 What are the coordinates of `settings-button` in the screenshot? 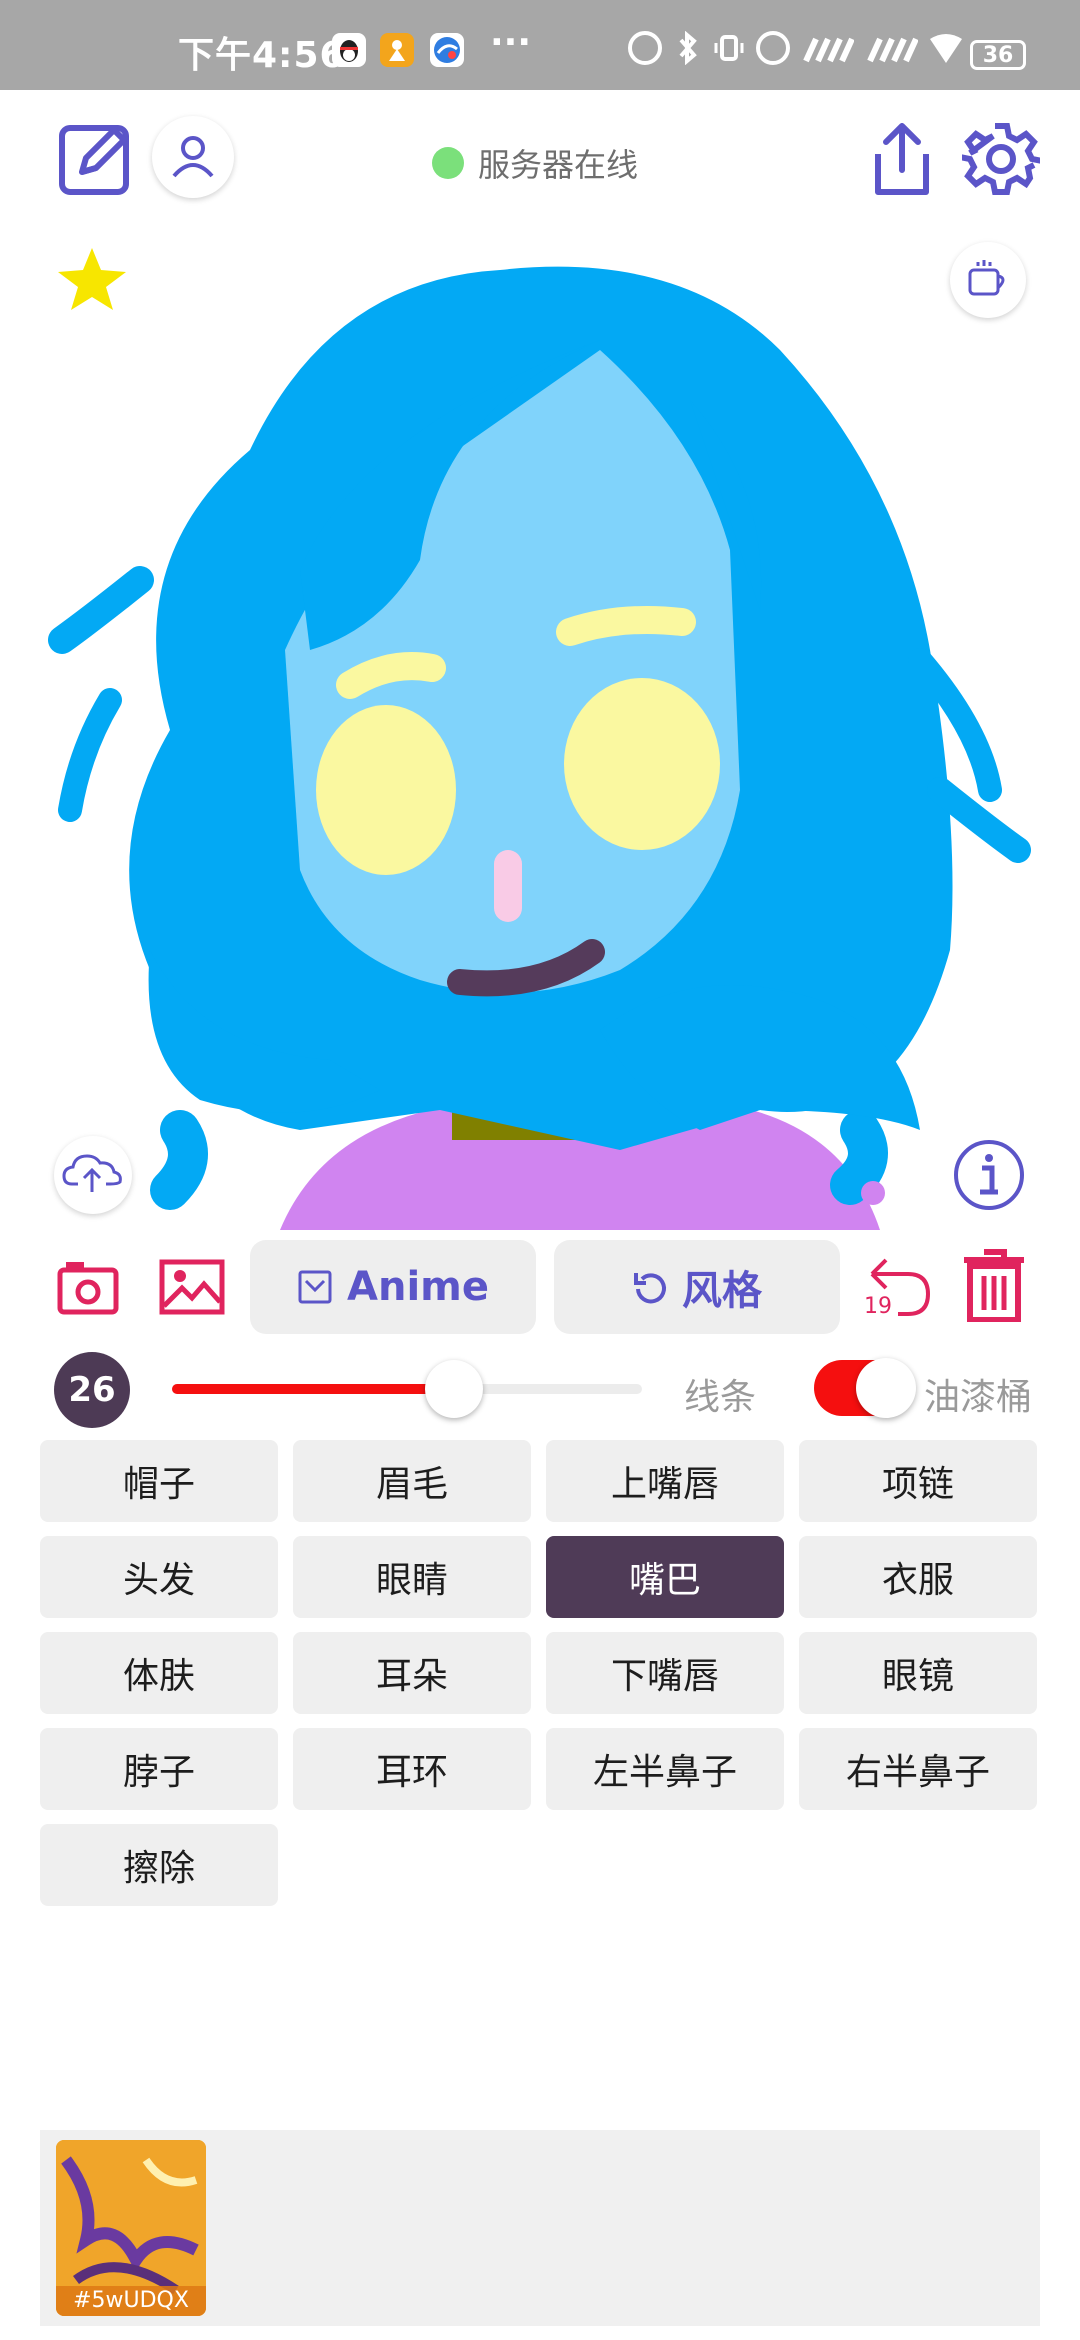 It's located at (1002, 159).